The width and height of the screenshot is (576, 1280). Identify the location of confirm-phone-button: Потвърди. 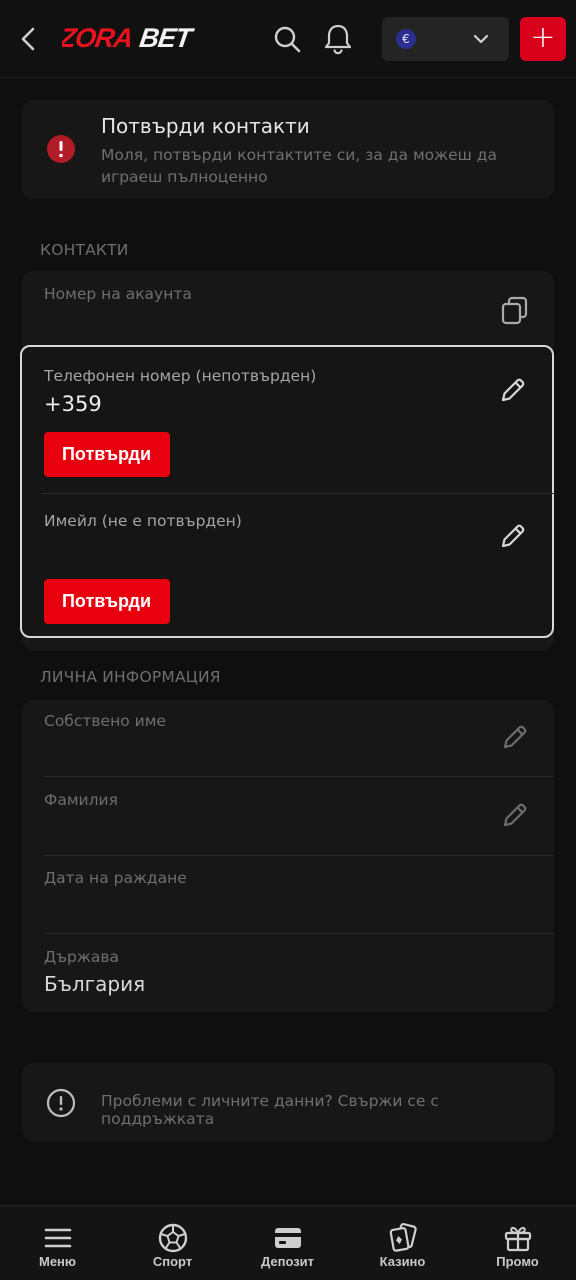
(106, 454).